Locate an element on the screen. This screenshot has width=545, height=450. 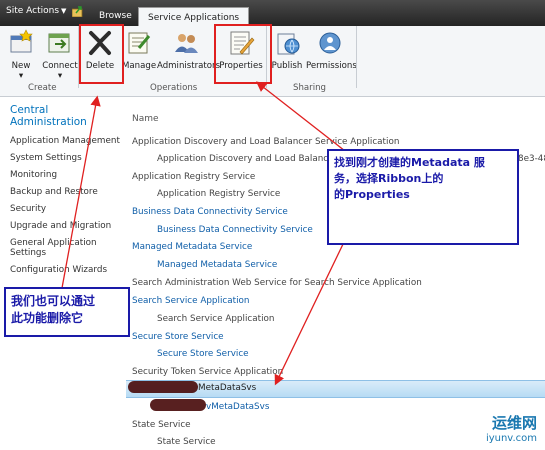
callout-line: 务，选择Ribbon上的 is located at coordinates (389, 178).